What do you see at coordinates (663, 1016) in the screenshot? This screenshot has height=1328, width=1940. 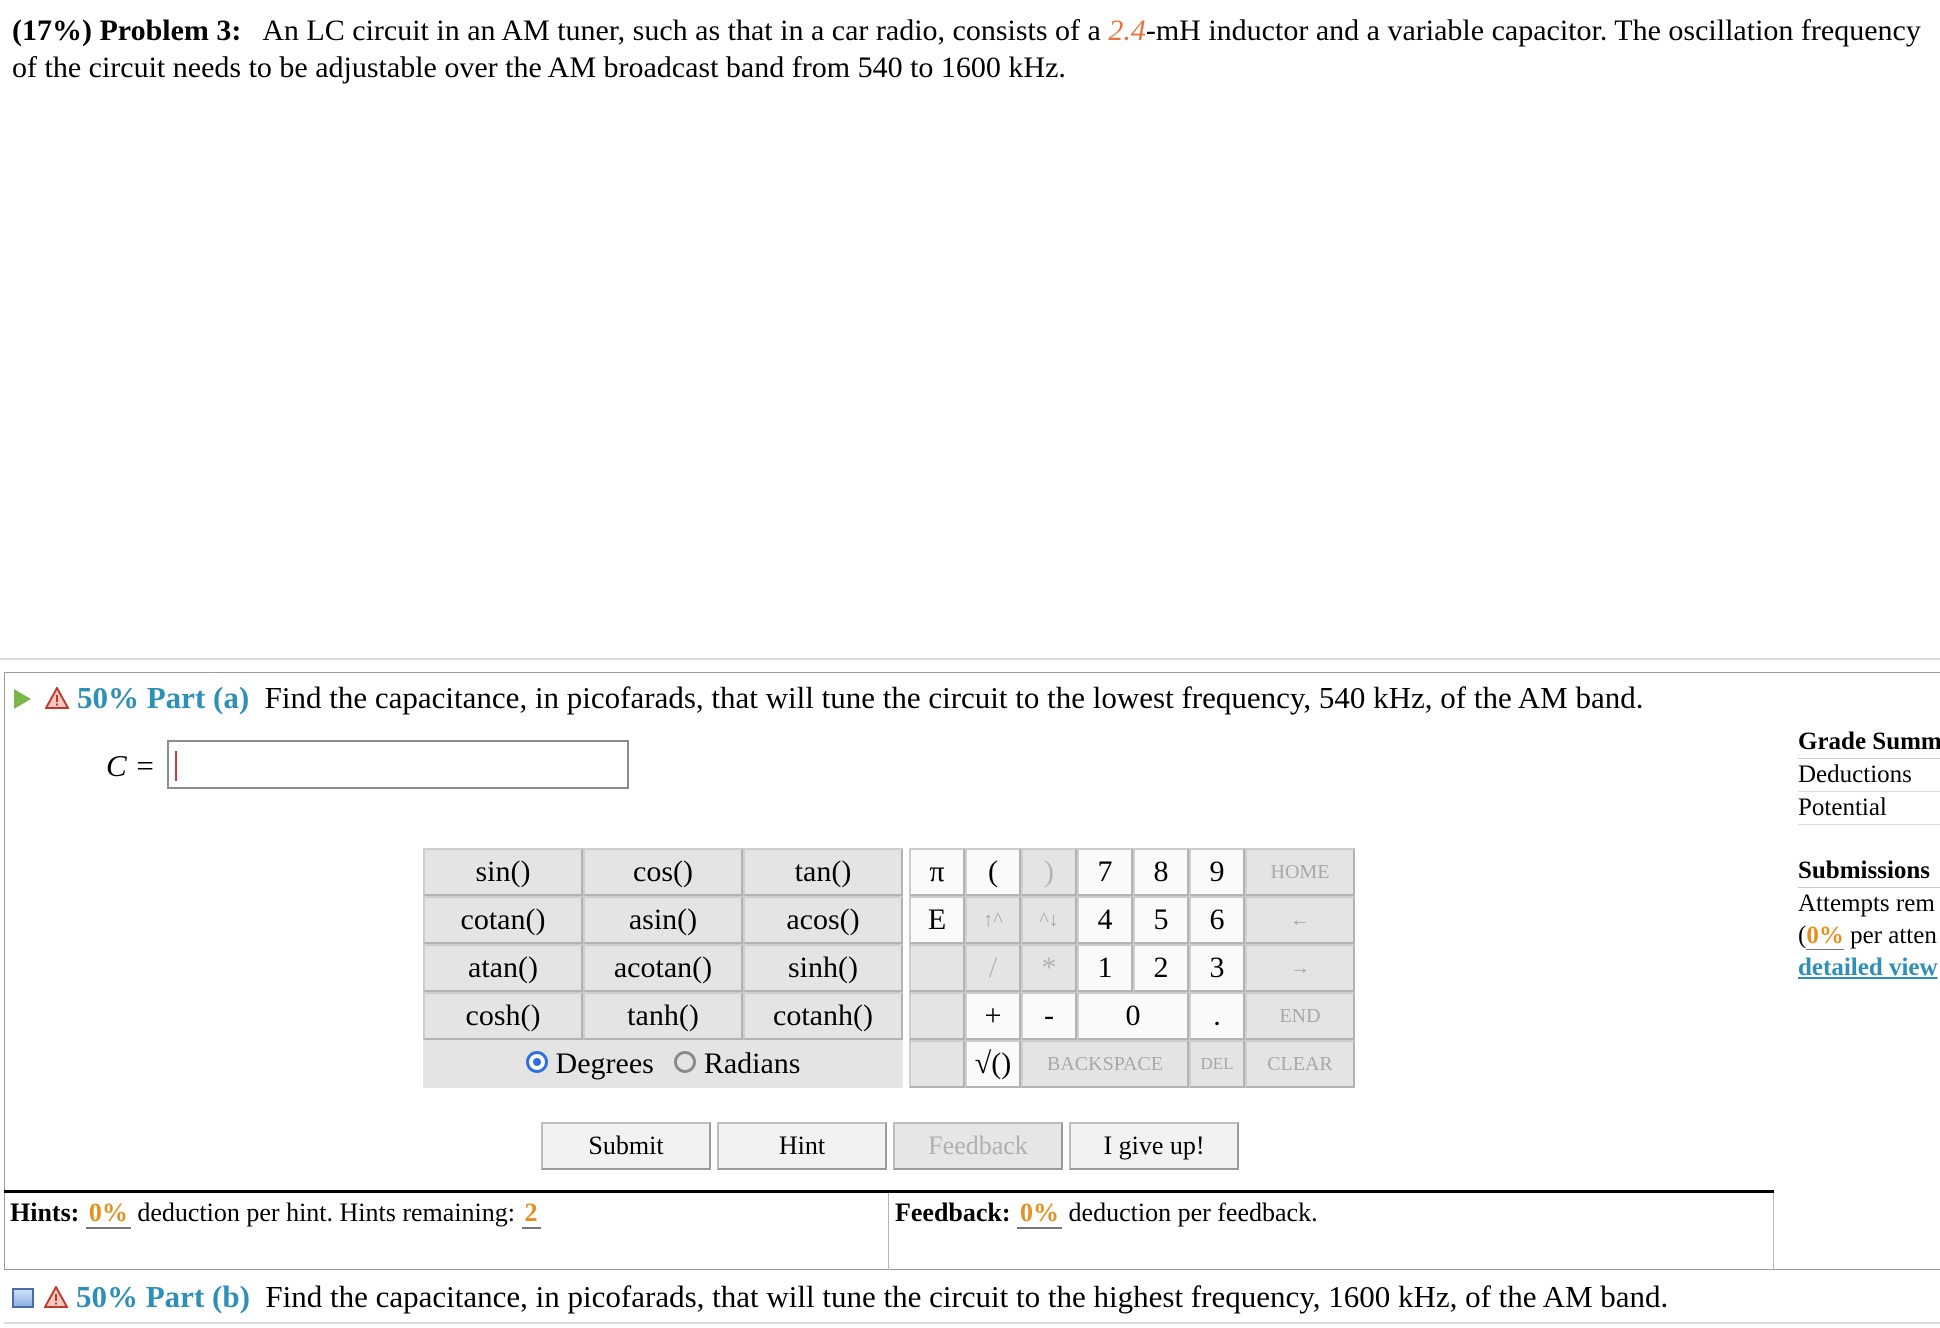 I see `tanh-key: tanh()` at bounding box center [663, 1016].